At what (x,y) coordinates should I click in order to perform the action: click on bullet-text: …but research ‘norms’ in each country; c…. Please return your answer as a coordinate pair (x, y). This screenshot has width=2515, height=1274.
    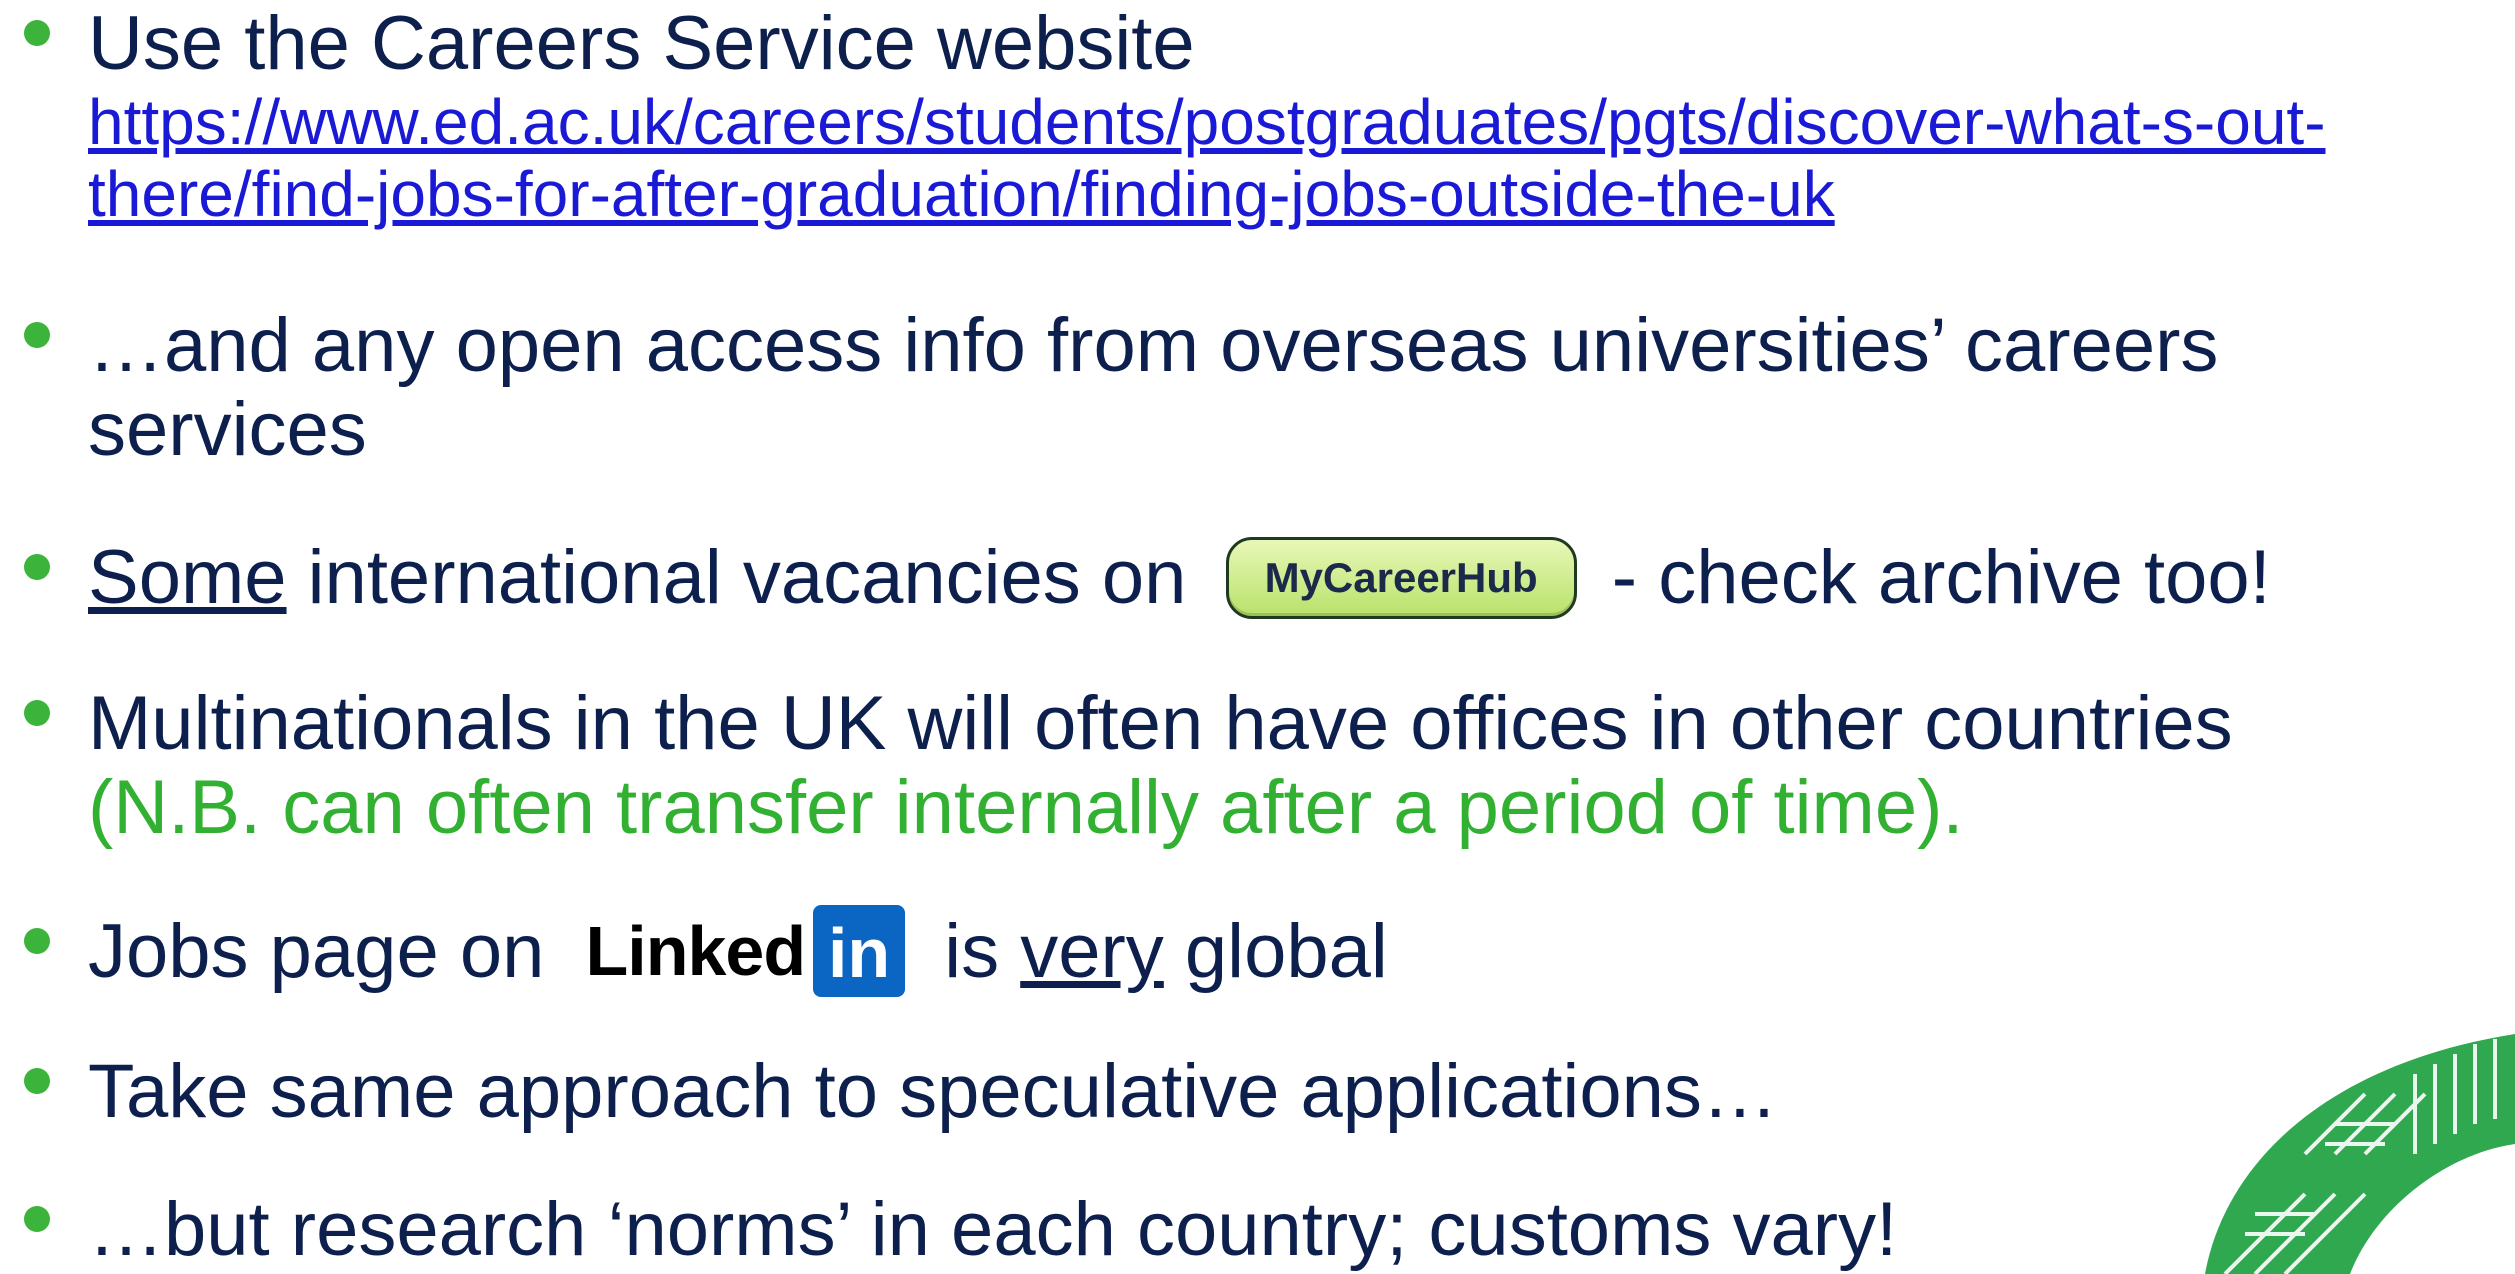
    Looking at the image, I should click on (993, 1229).